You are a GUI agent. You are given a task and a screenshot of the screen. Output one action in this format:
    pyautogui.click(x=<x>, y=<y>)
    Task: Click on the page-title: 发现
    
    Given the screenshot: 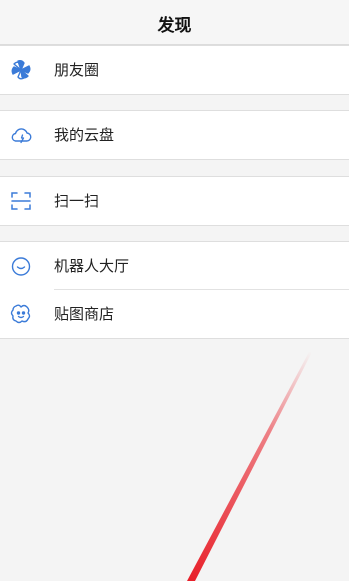 What is the action you would take?
    pyautogui.click(x=174, y=26)
    